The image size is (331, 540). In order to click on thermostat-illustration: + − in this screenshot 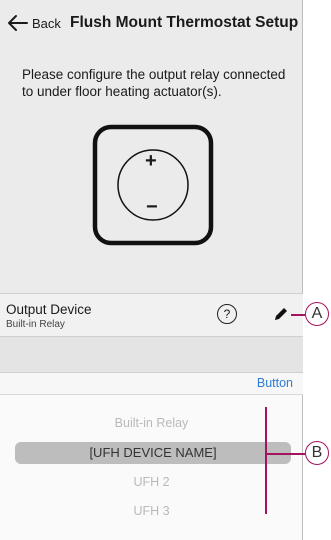, I will do `click(153, 185)`.